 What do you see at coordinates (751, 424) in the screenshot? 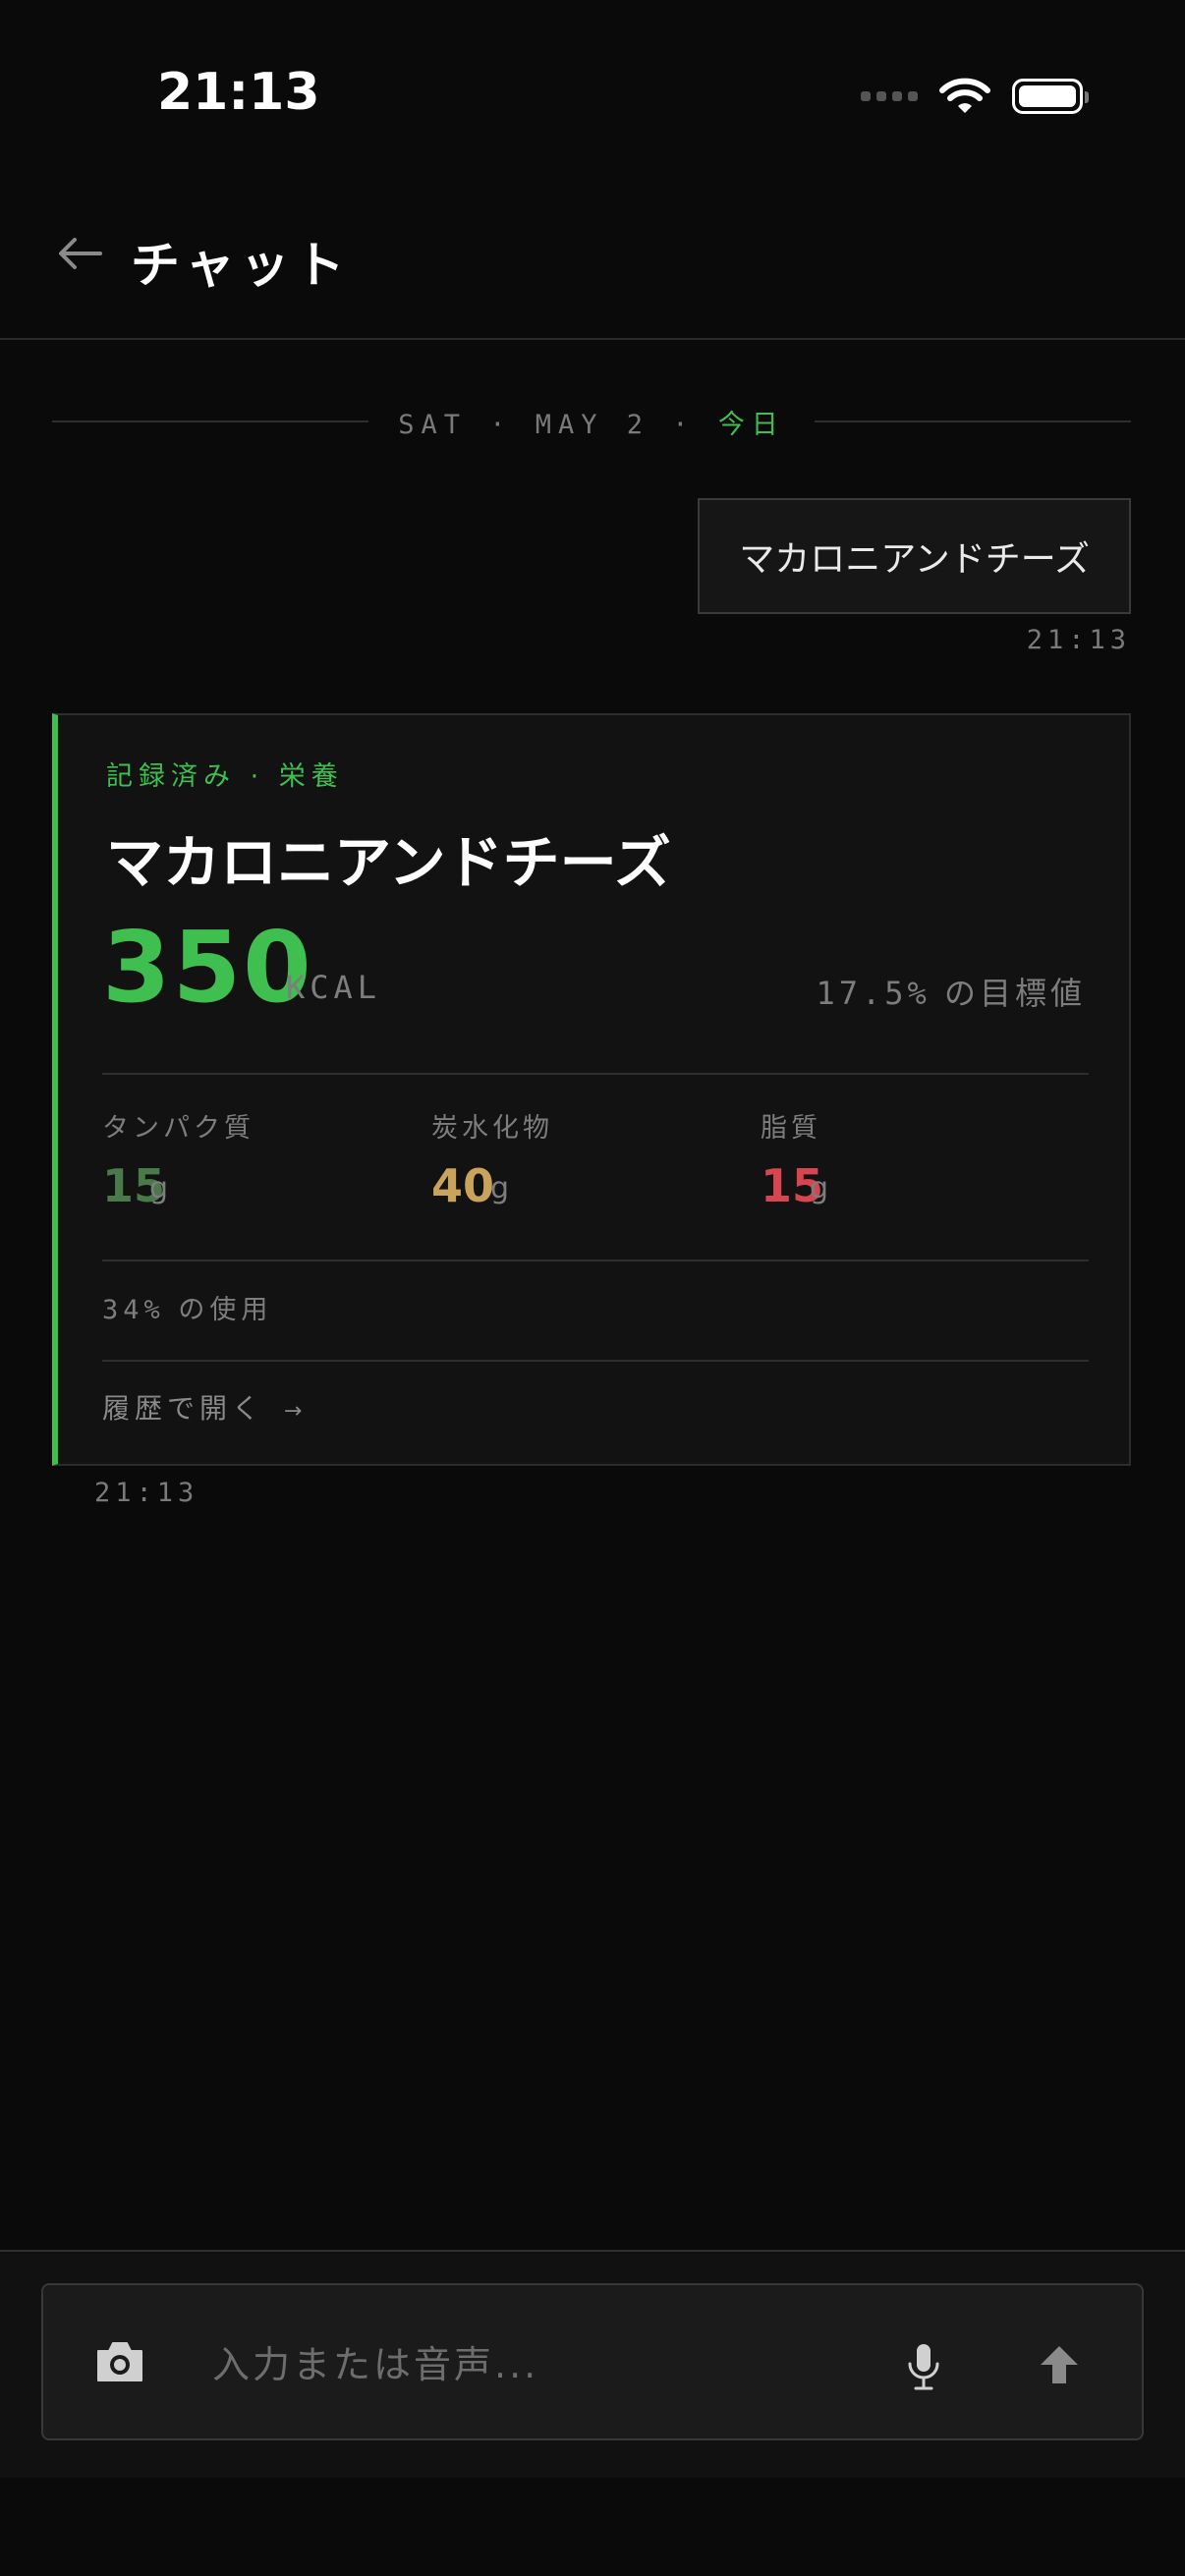
I see `date-today: 今日` at bounding box center [751, 424].